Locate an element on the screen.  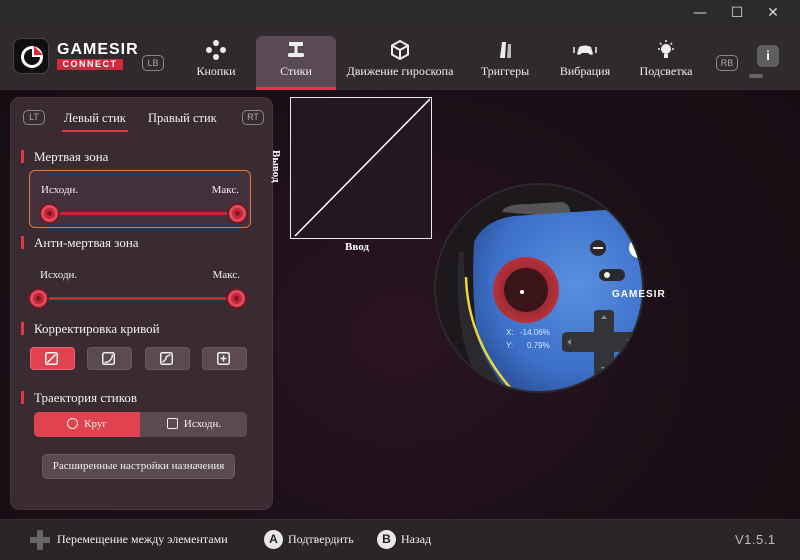
tab-triggers: Триггеры is located at coordinates (505, 63).